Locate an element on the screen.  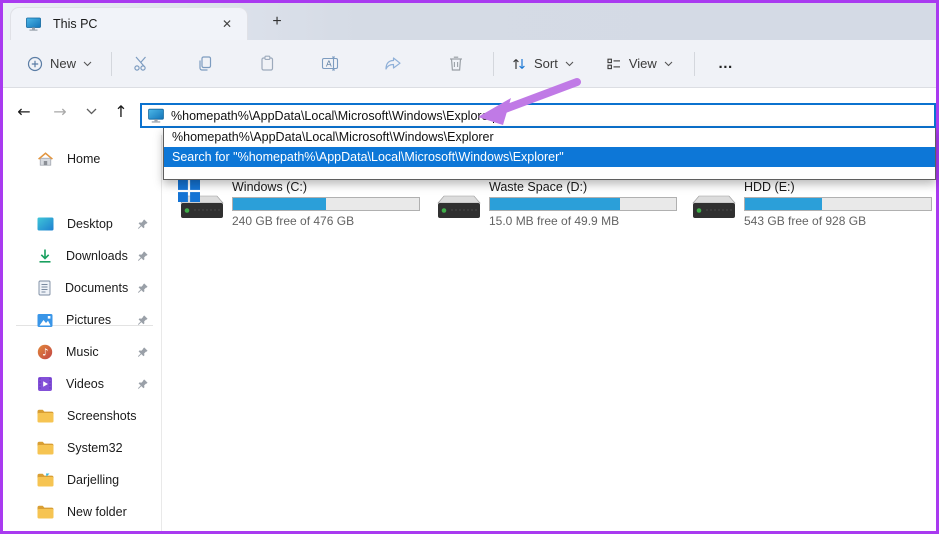
paste-icon is located at coordinates (267, 63).